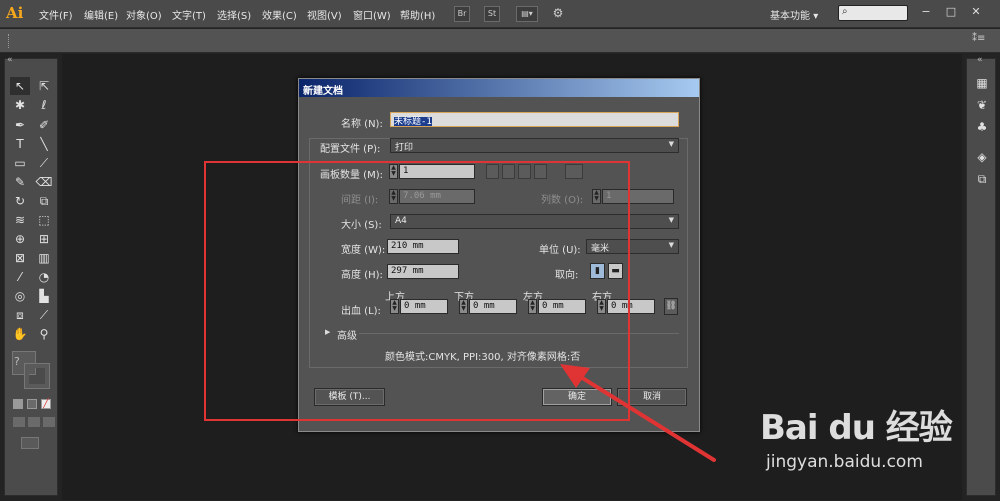  Describe the element at coordinates (19, 422) in the screenshot. I see `draw-normal-icon` at that location.